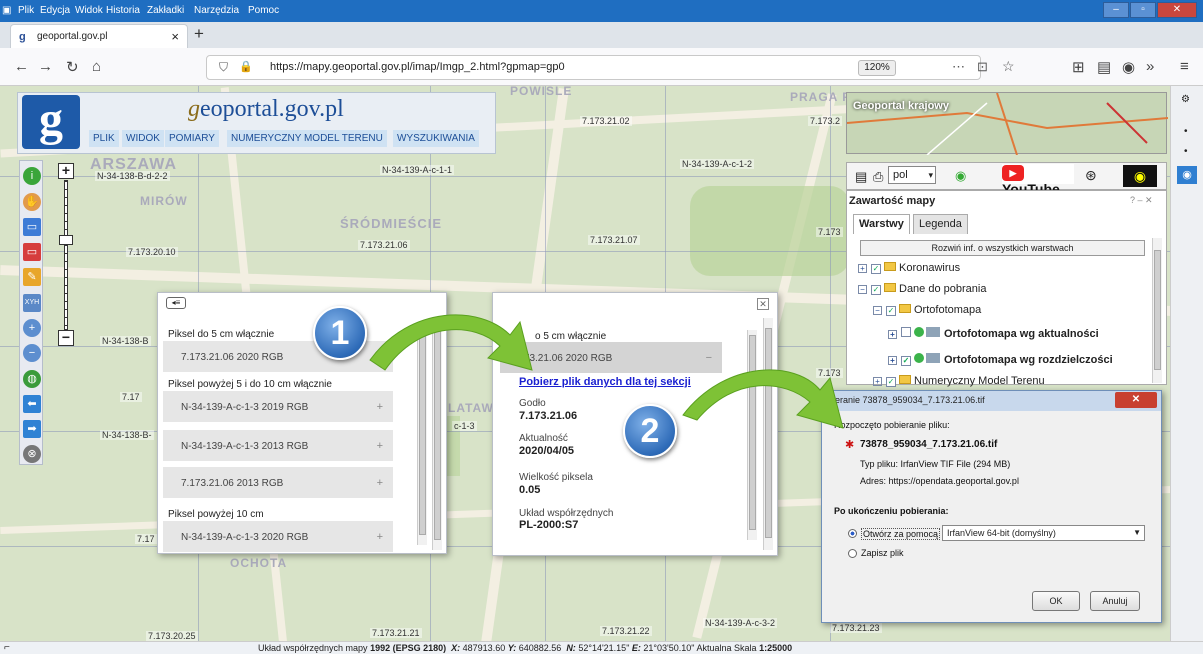 The height and width of the screenshot is (654, 1203). I want to click on sheet-label: 7.173.21.02, so click(606, 121).